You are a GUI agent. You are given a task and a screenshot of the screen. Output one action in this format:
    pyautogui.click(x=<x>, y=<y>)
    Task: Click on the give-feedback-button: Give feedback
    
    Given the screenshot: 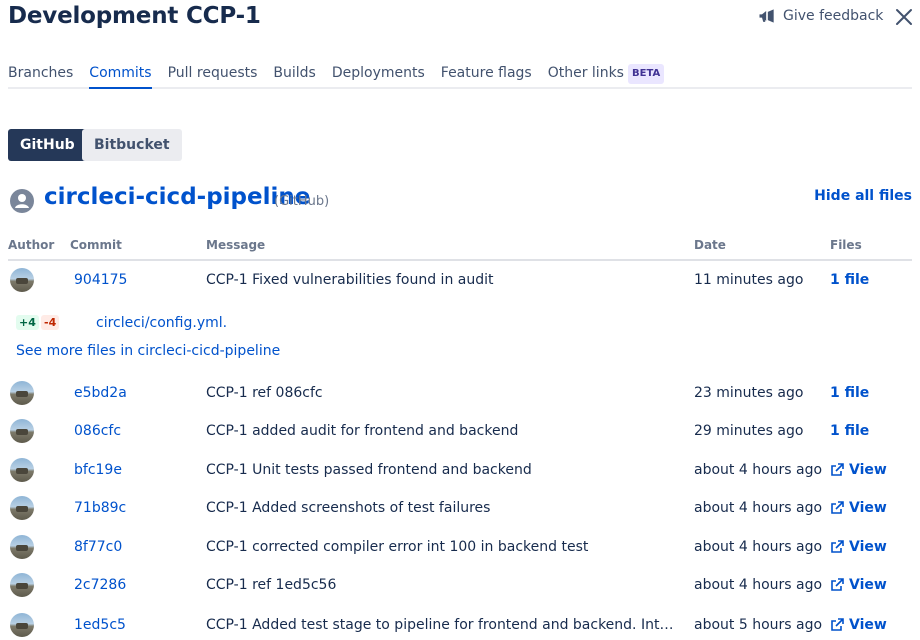 What is the action you would take?
    pyautogui.click(x=820, y=16)
    